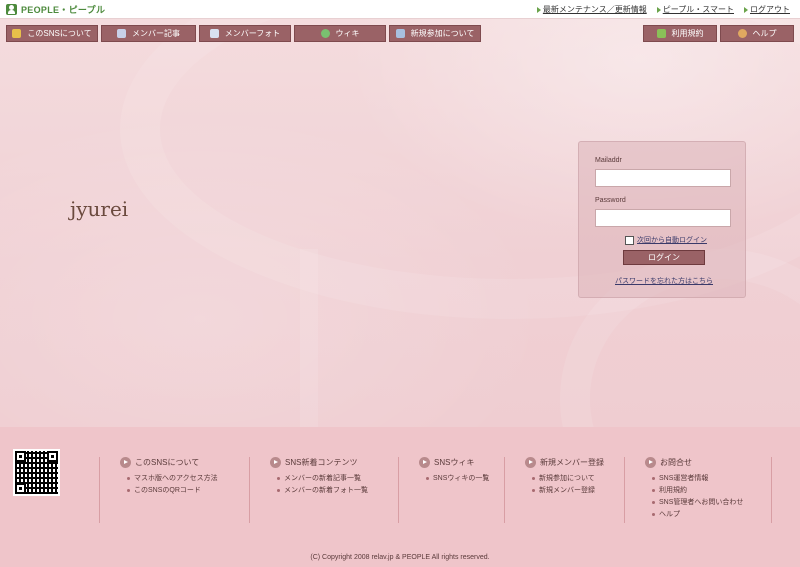 This screenshot has height=567, width=800. I want to click on photo-icon, so click(214, 33).